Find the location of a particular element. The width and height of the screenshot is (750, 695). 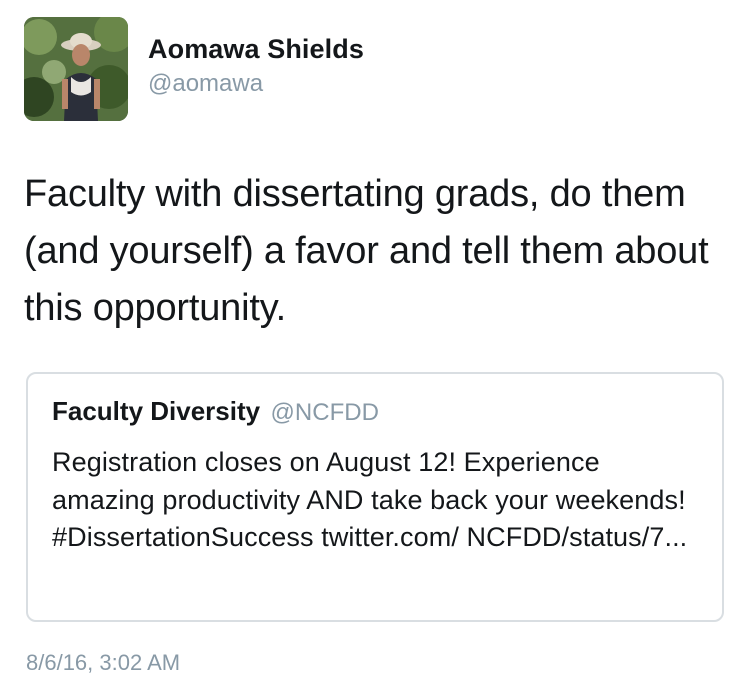

tweet-timestamp: 8/6/16, 3:02 AM is located at coordinates (103, 663).